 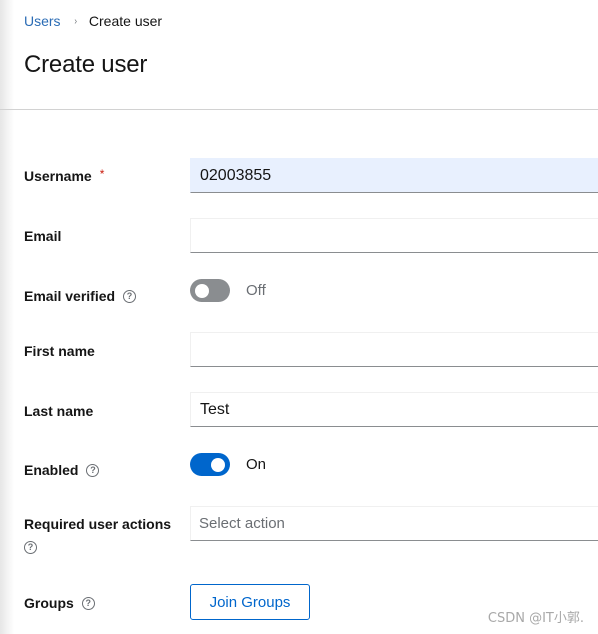 I want to click on email-input, so click(x=394, y=235).